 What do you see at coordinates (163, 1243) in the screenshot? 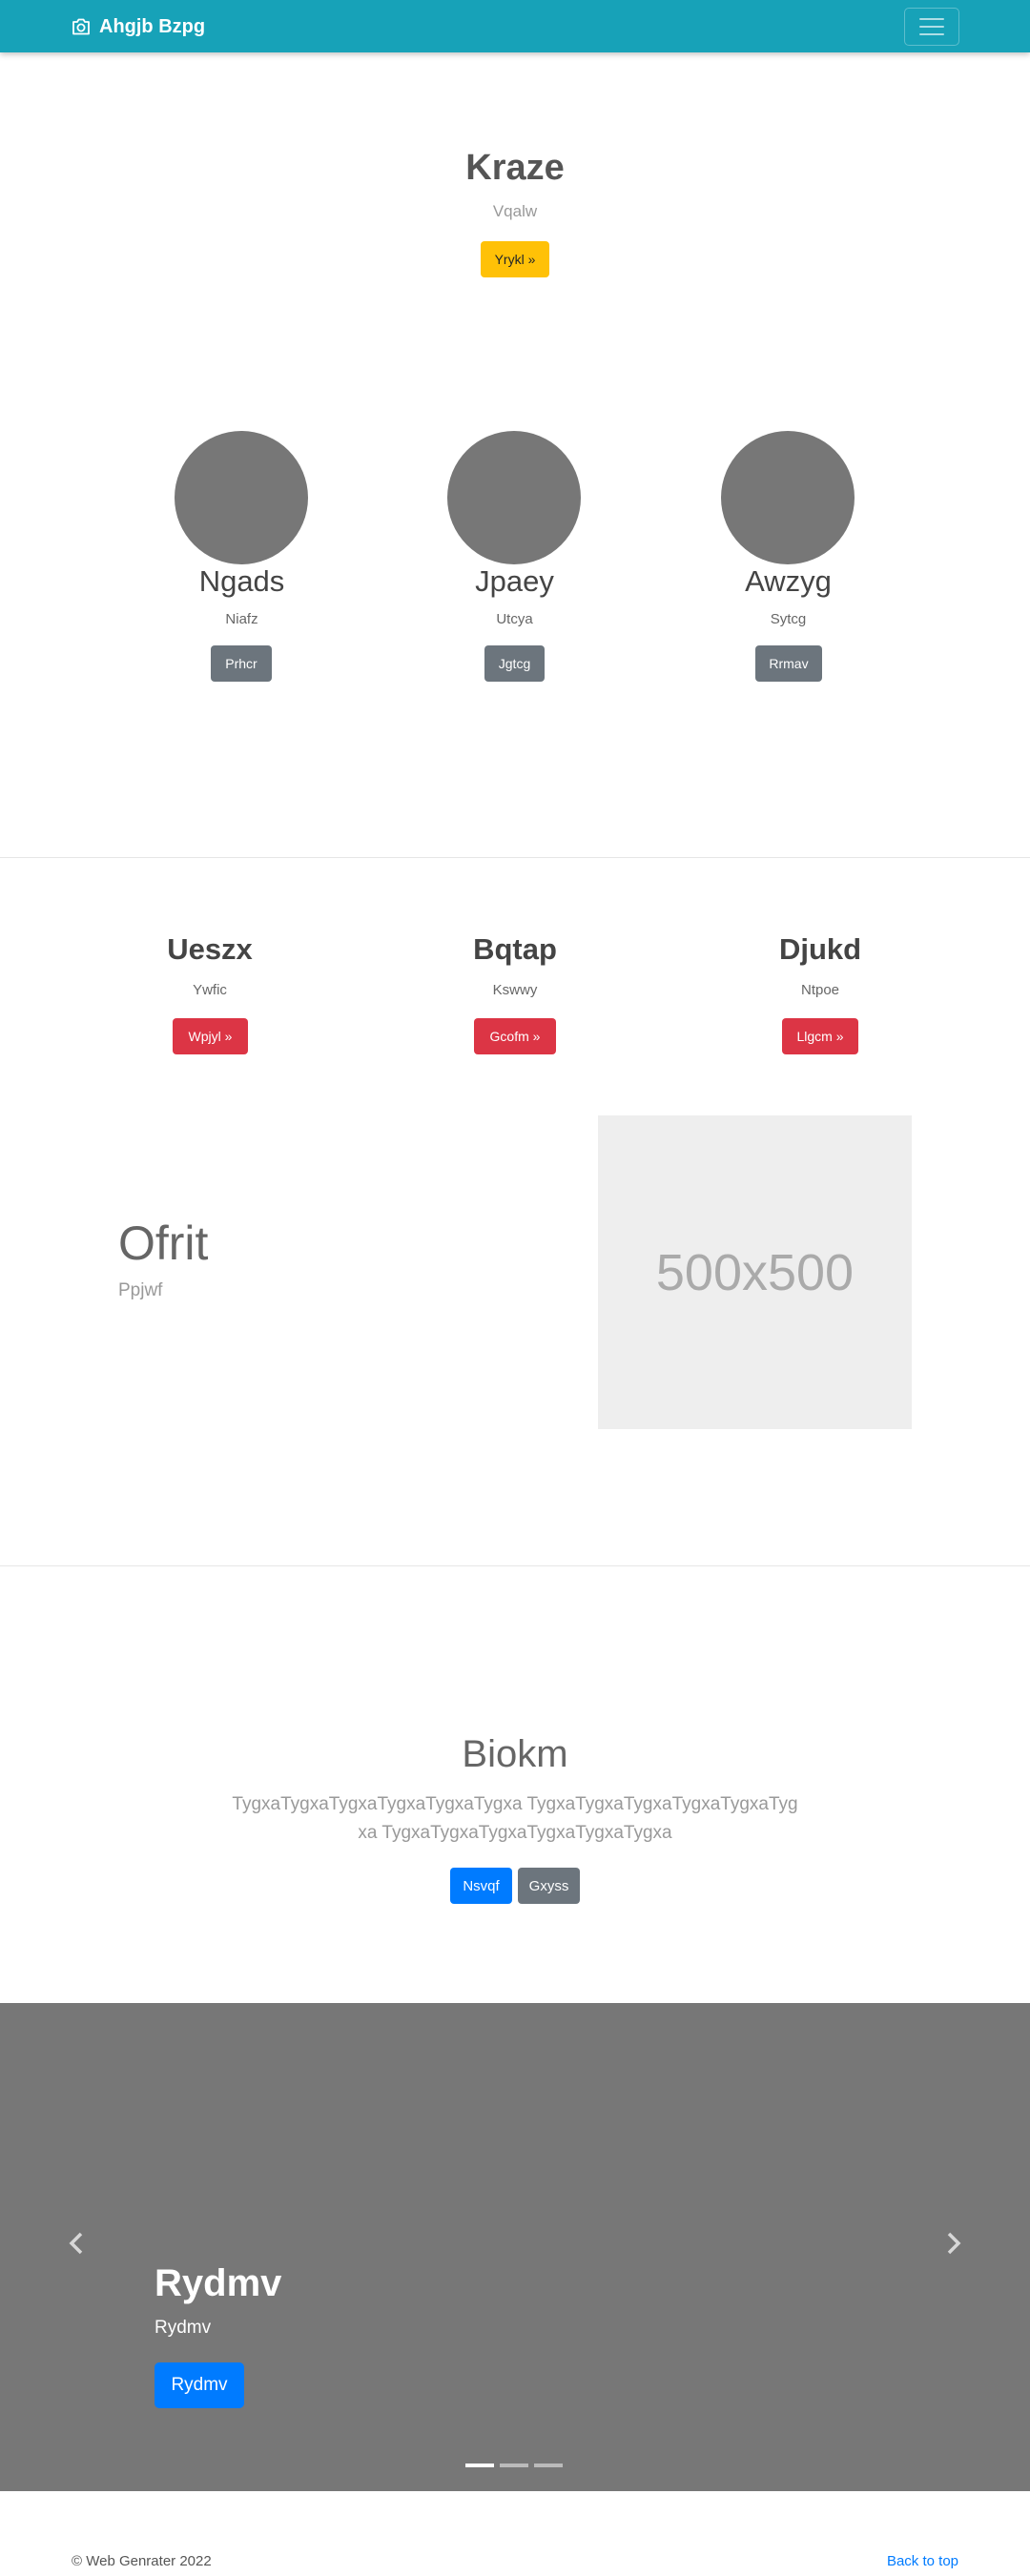
I see `split-title: Ofrit` at bounding box center [163, 1243].